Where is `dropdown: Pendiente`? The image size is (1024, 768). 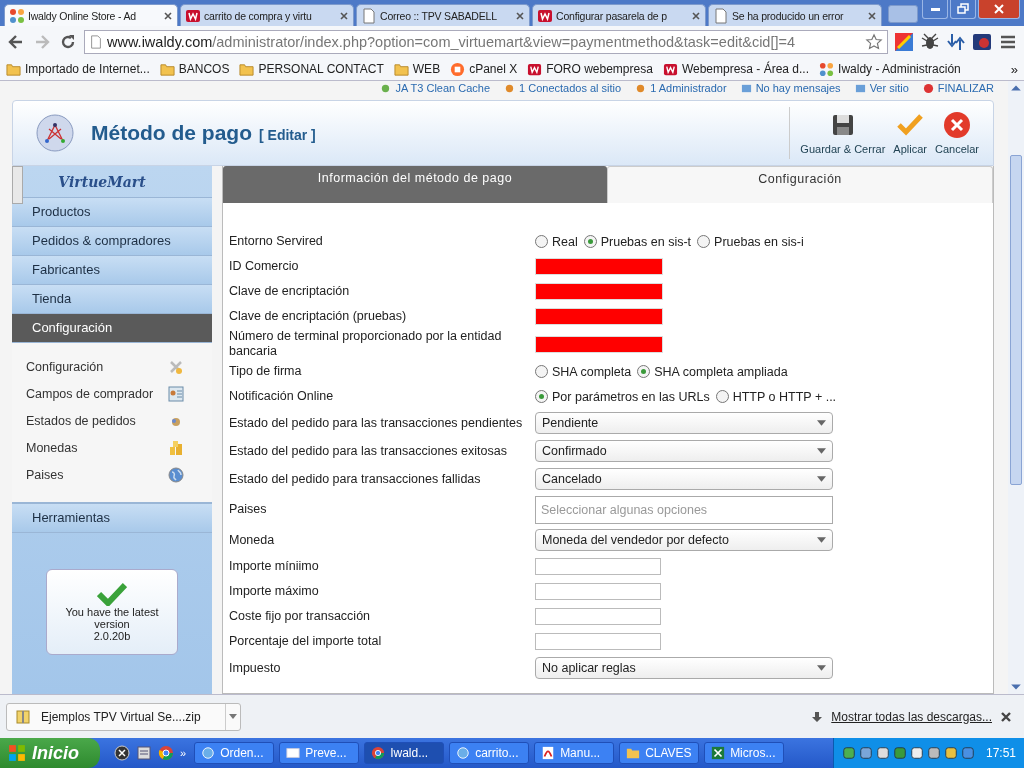 dropdown: Pendiente is located at coordinates (684, 423).